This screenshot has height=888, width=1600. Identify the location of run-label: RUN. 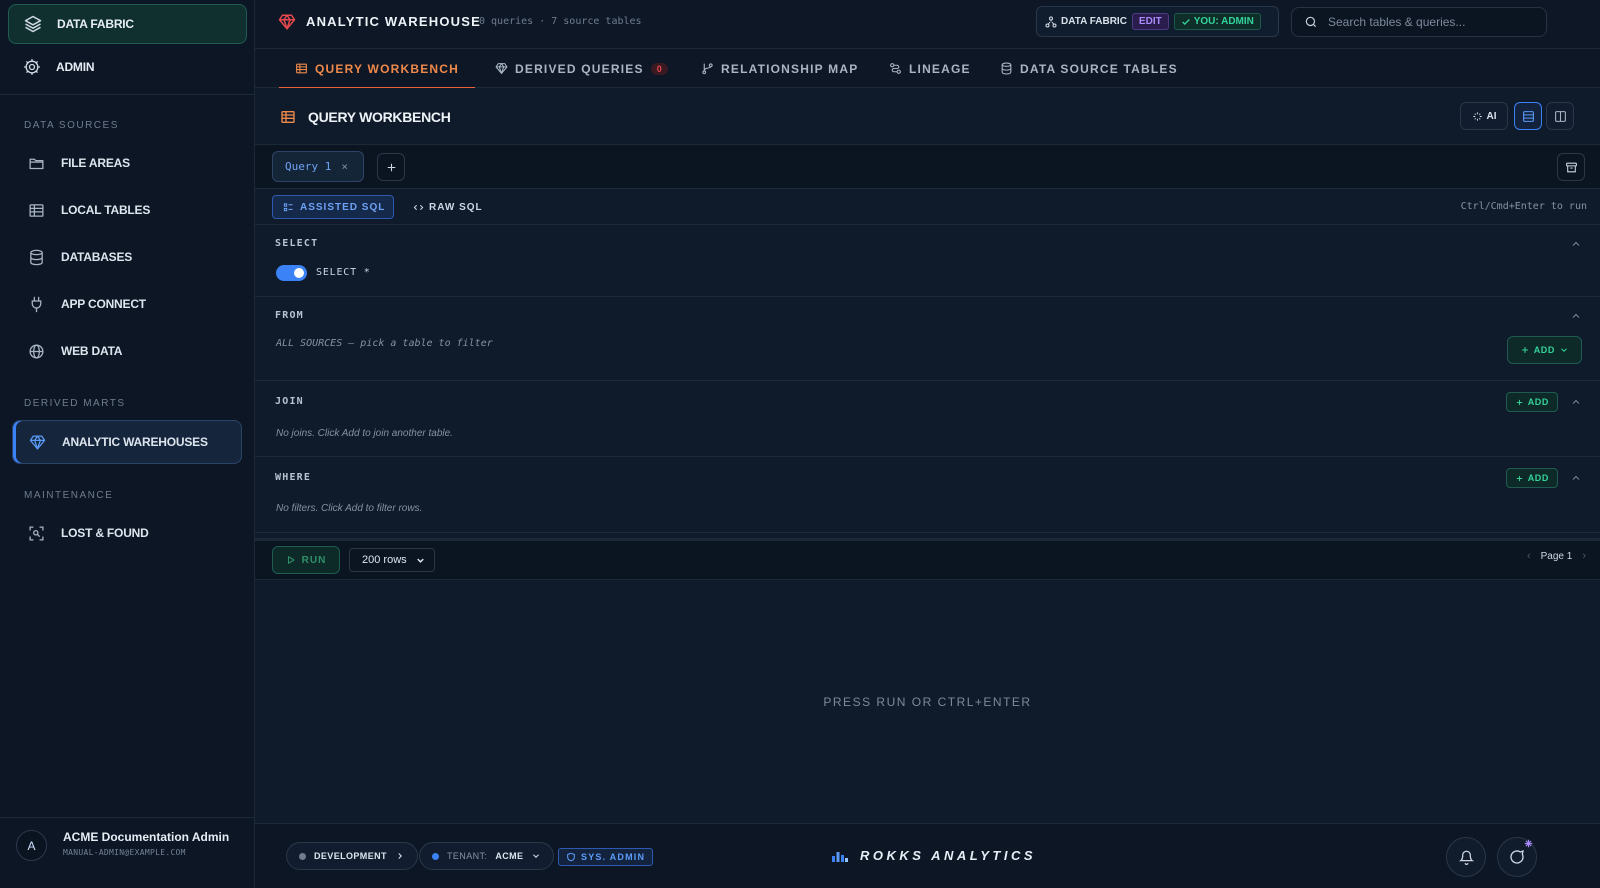
(314, 560).